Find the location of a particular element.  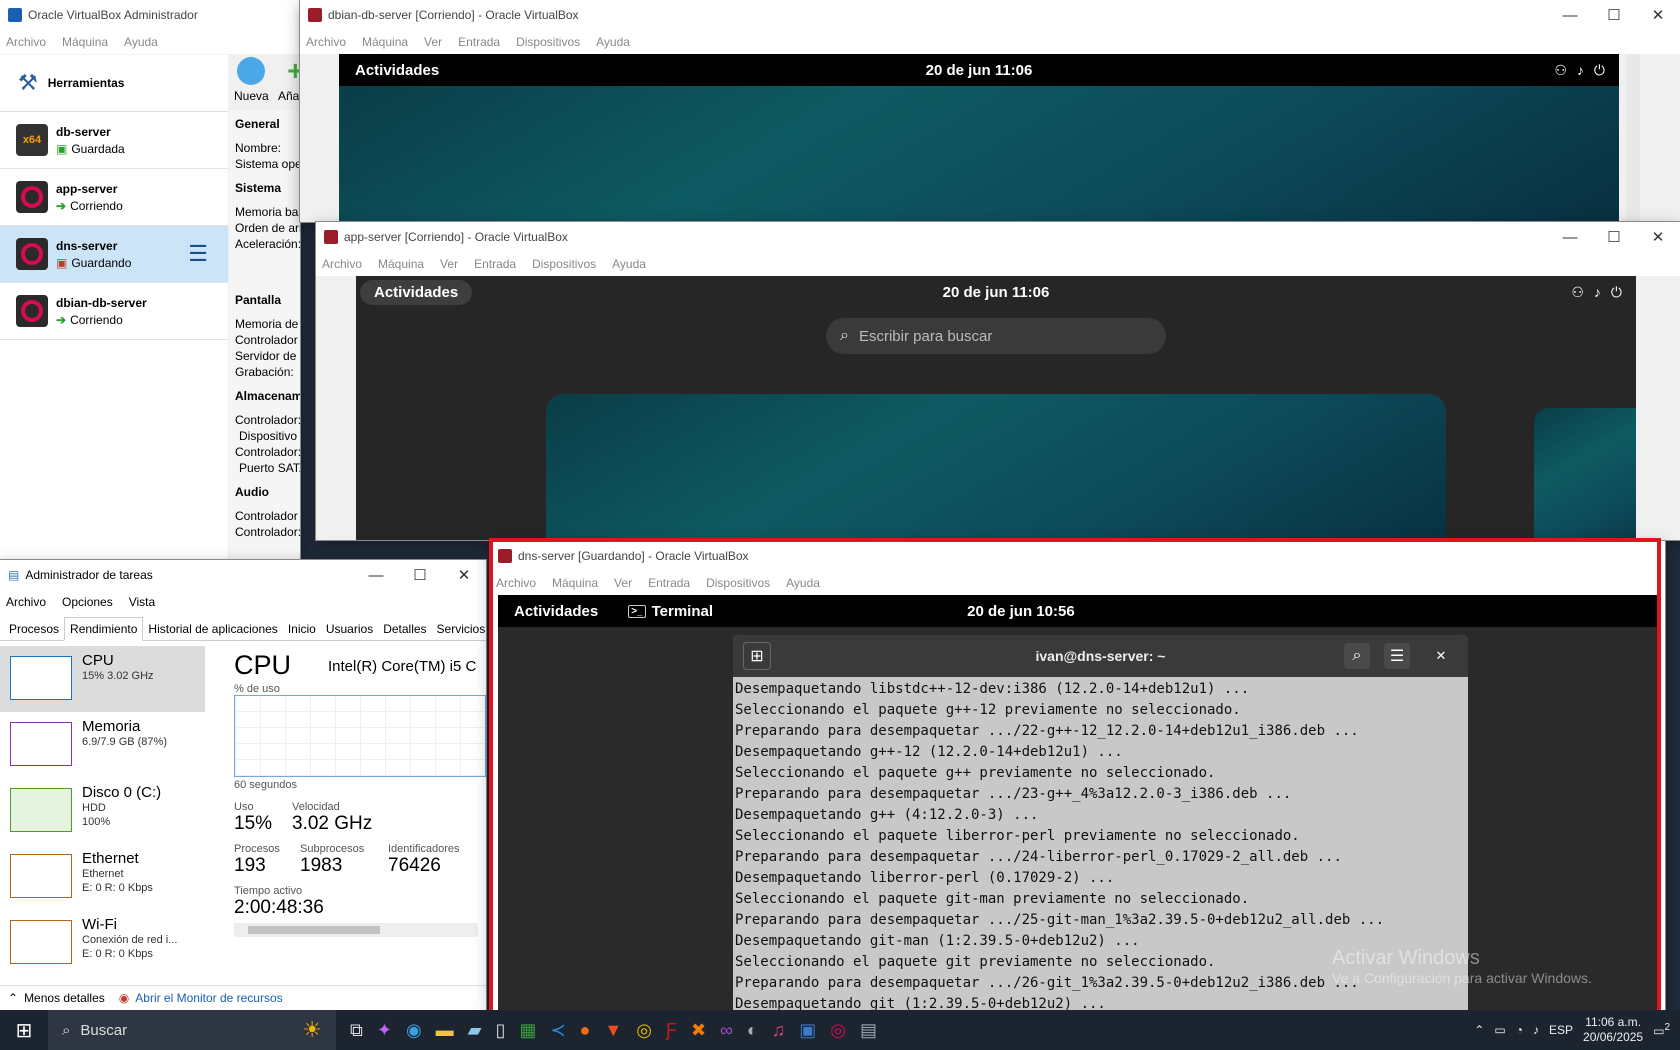

task-manager-icon: ▤ is located at coordinates (868, 1030).